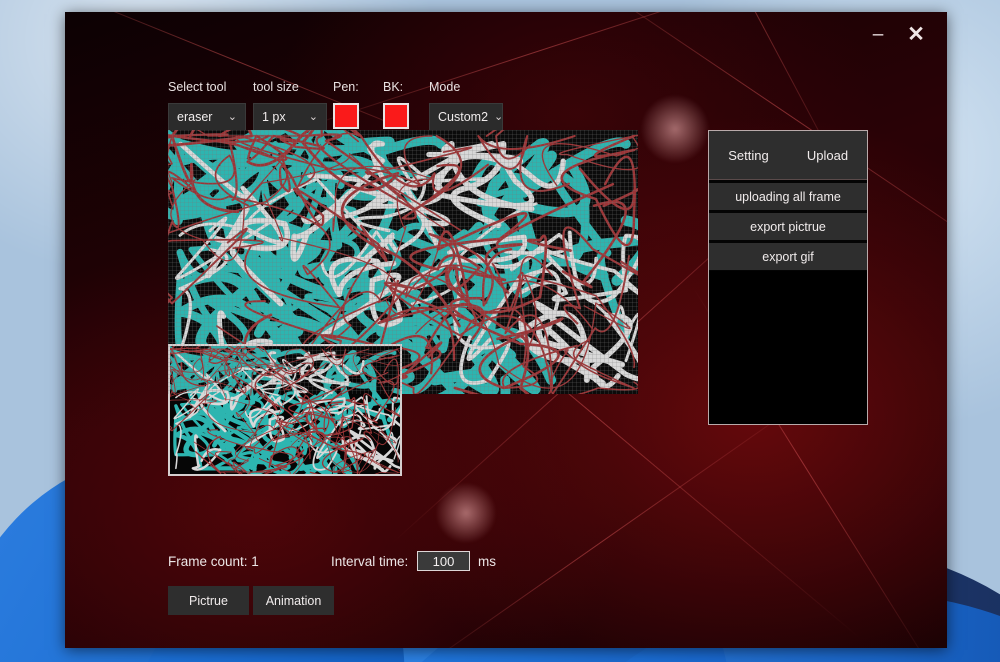  Describe the element at coordinates (370, 561) in the screenshot. I see `interval-time-label: Interval time:` at that location.